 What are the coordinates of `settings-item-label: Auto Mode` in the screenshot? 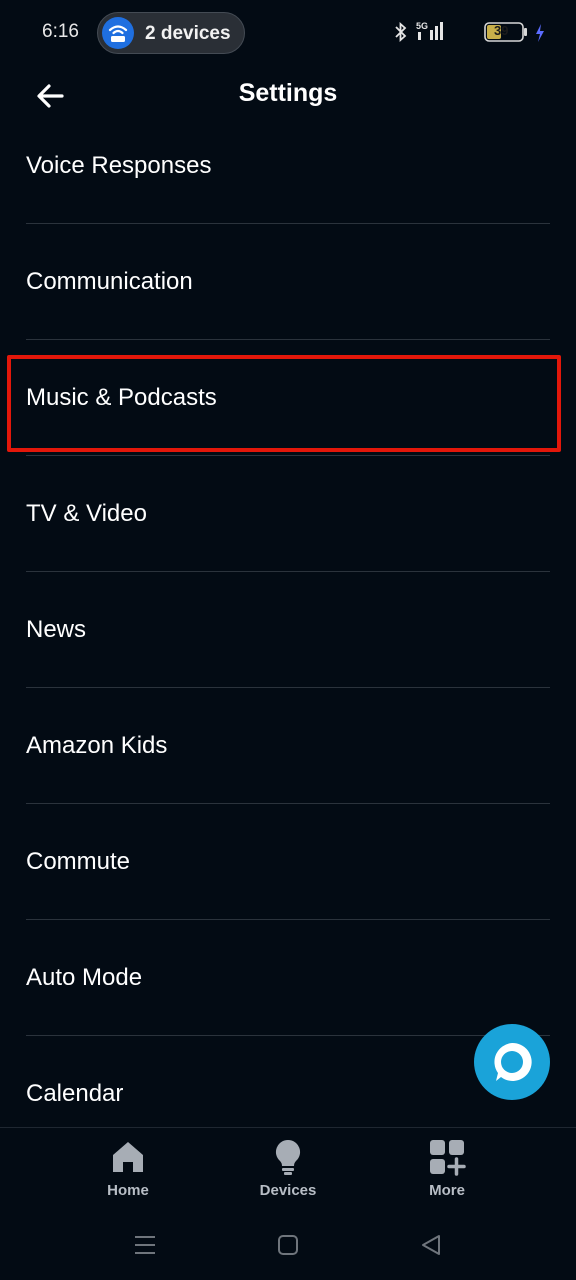 It's located at (84, 977).